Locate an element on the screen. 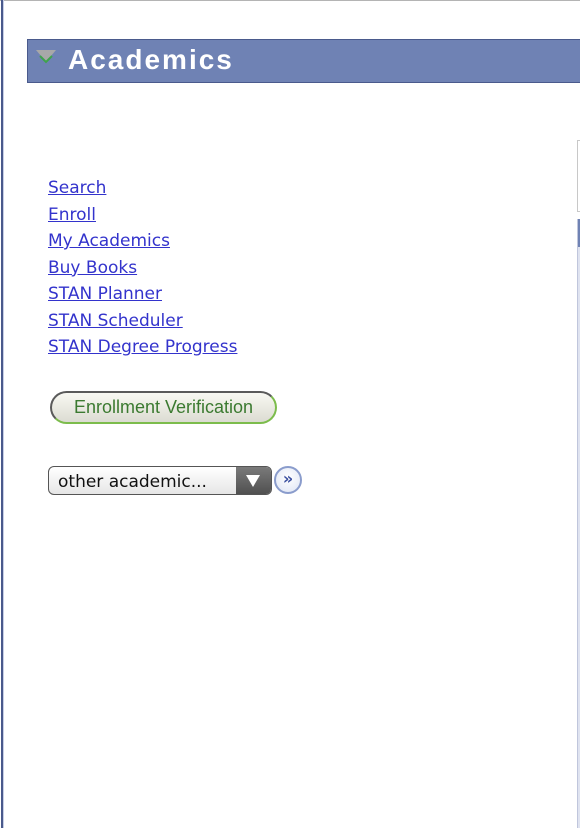 This screenshot has width=580, height=828. link-stan-planner: STAN Planner is located at coordinates (142, 294).